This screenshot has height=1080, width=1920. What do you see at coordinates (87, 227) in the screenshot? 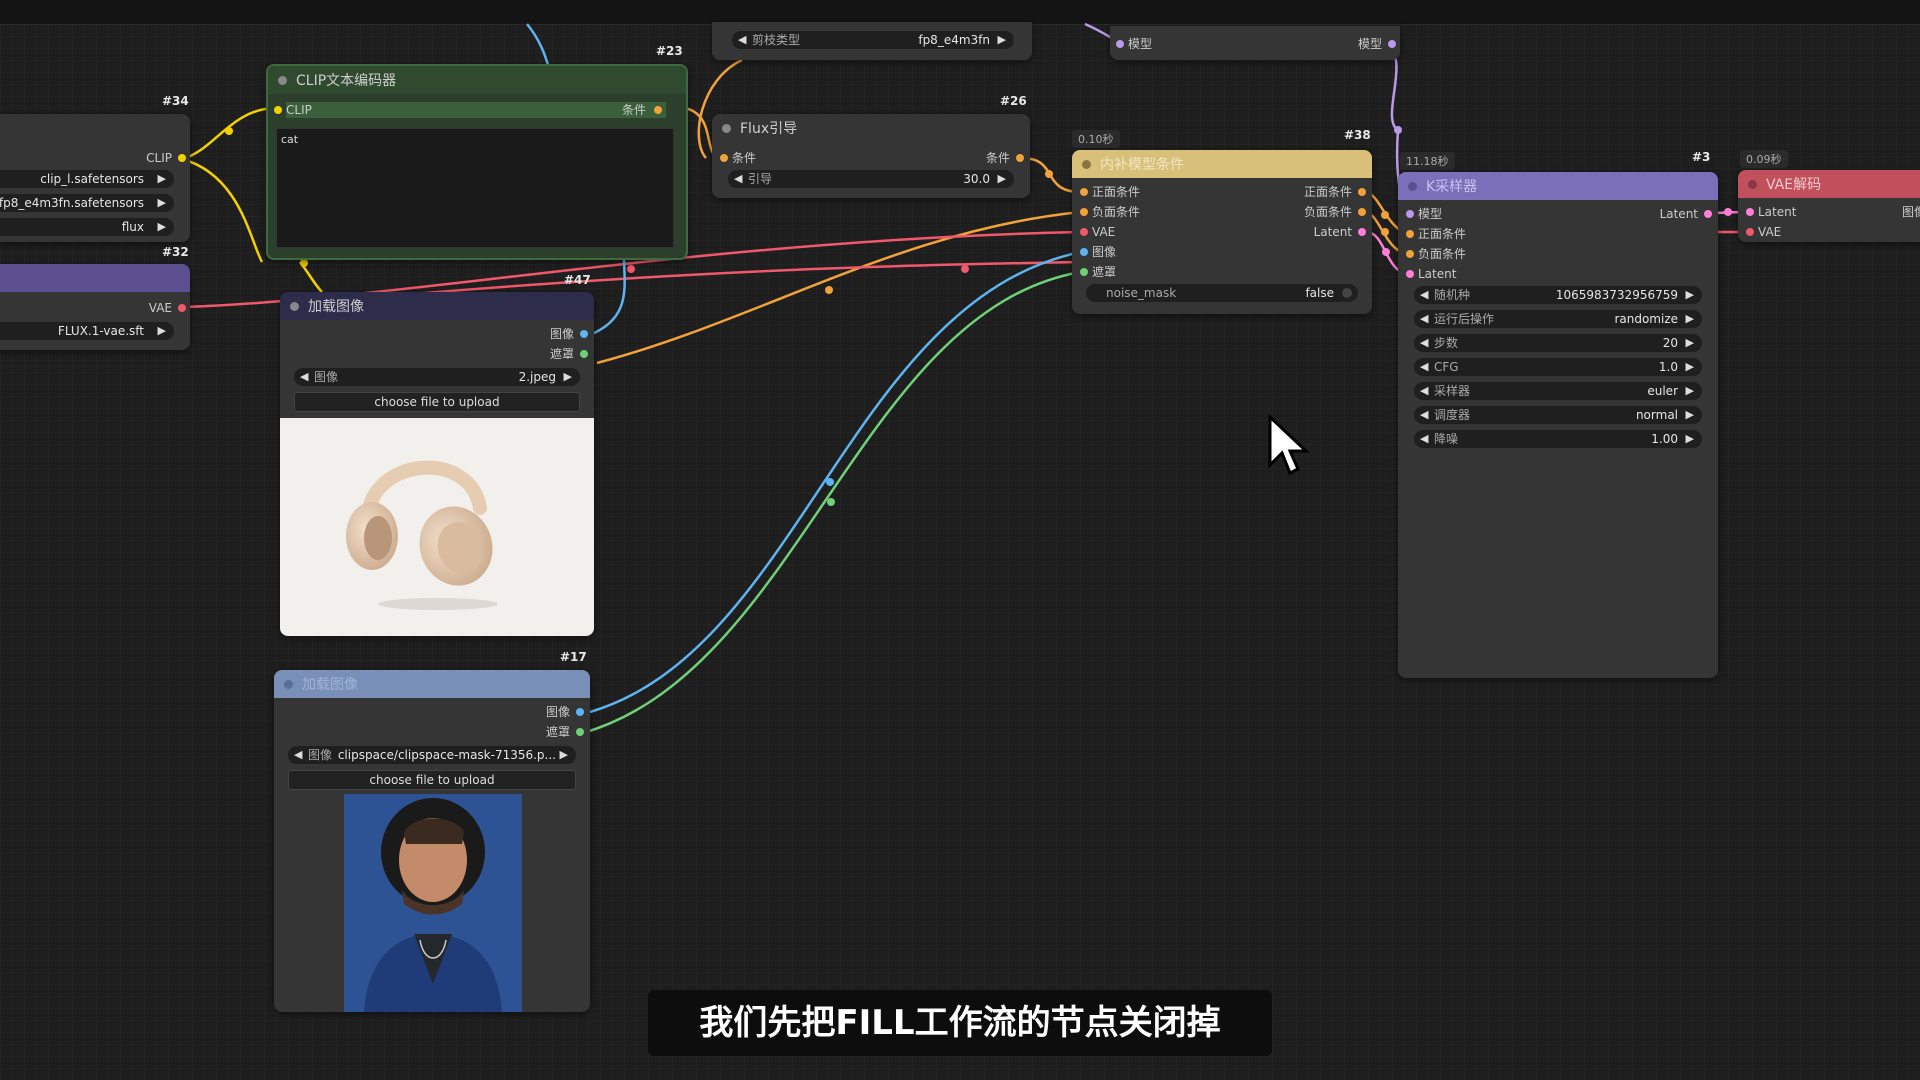
I see `widget-clip-type: flux ▶` at bounding box center [87, 227].